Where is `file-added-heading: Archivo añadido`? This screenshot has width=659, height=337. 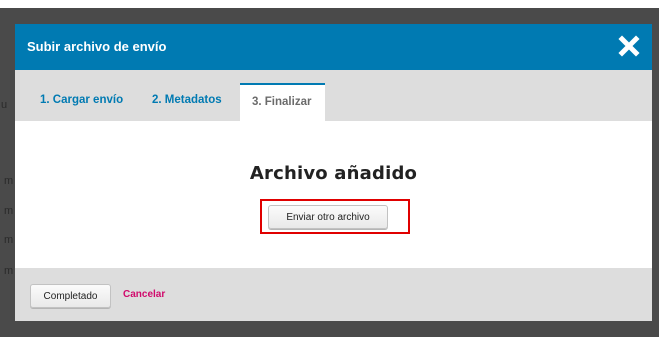
file-added-heading: Archivo añadido is located at coordinates (333, 173).